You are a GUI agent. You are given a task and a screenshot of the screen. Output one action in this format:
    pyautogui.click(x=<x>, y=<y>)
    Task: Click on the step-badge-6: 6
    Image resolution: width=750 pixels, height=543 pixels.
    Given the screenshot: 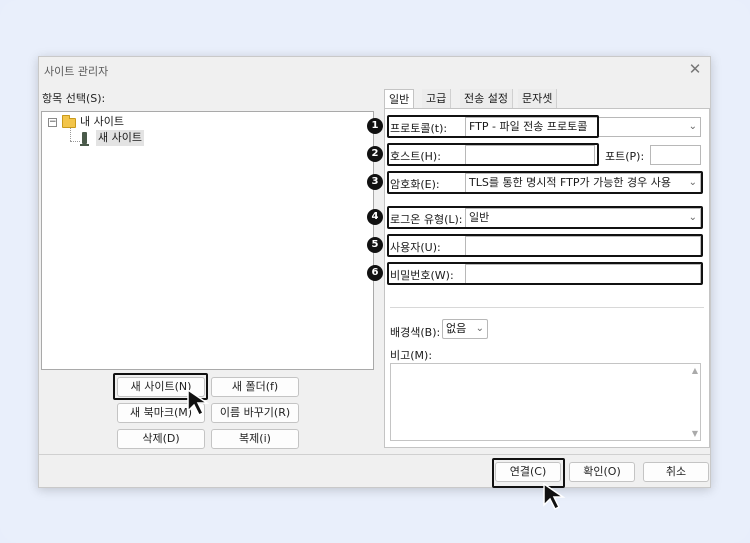 What is the action you would take?
    pyautogui.click(x=375, y=273)
    